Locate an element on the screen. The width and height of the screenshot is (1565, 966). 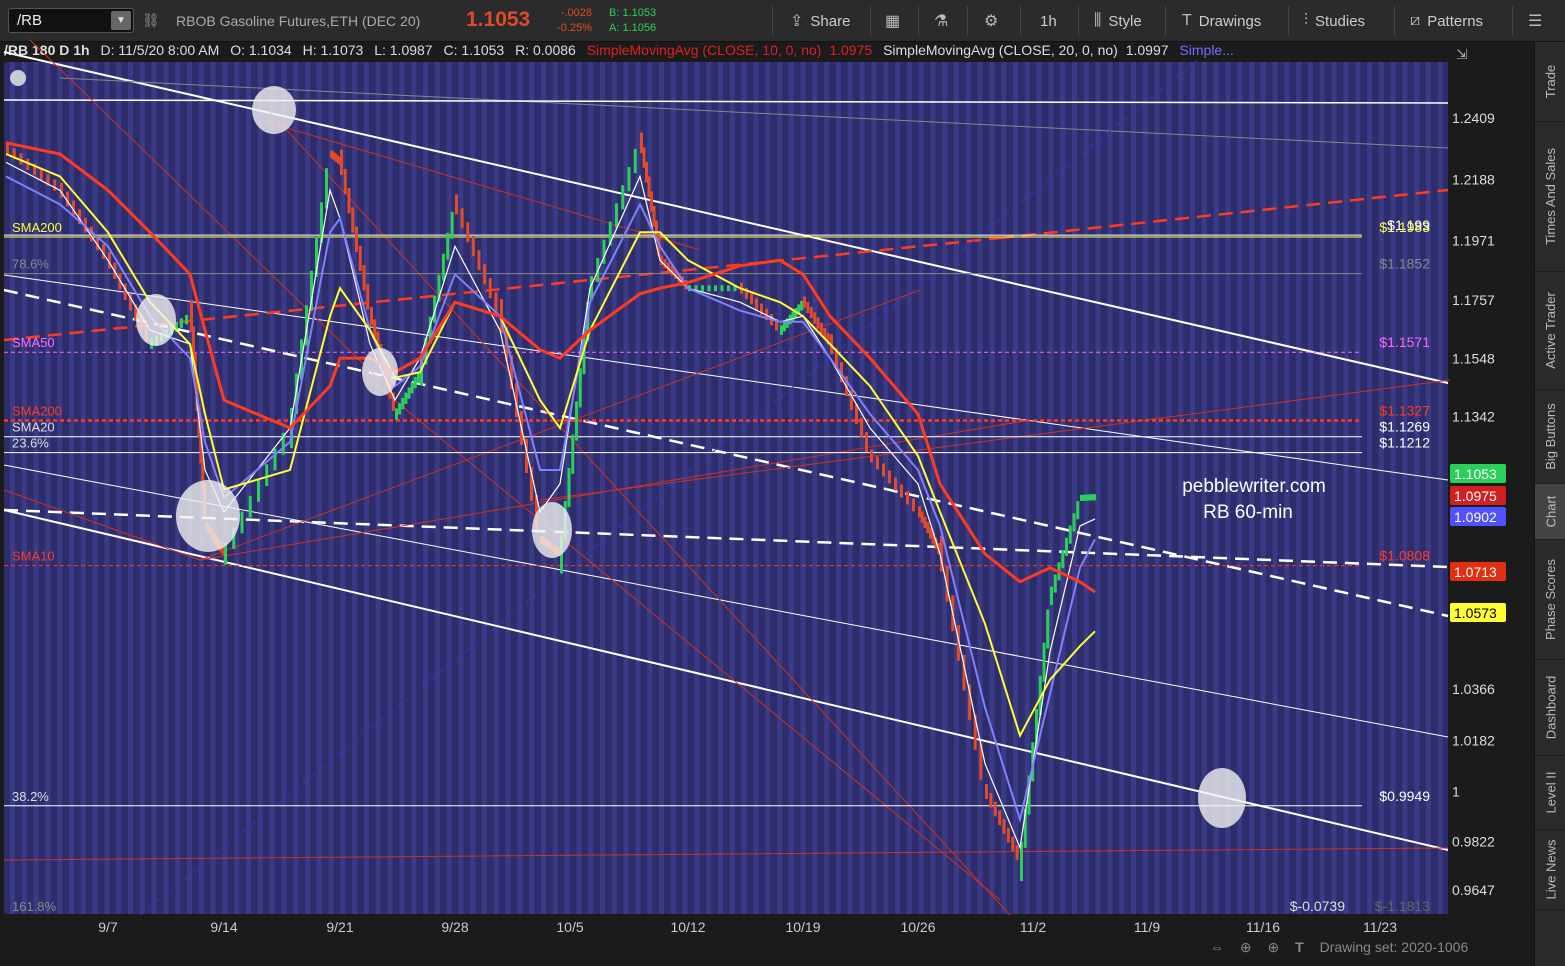
sidebar-tab-active-trader: Active Trader is located at coordinates (1550, 331).